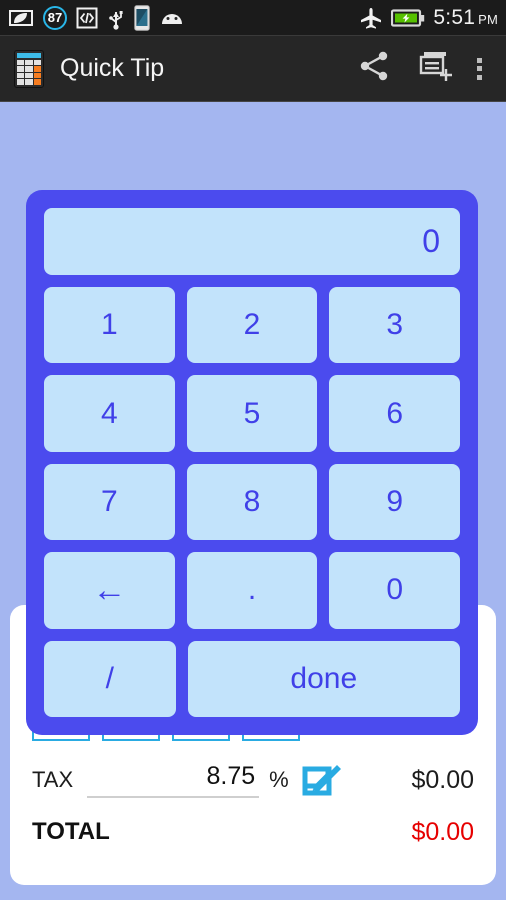  I want to click on key-2: 2, so click(252, 325).